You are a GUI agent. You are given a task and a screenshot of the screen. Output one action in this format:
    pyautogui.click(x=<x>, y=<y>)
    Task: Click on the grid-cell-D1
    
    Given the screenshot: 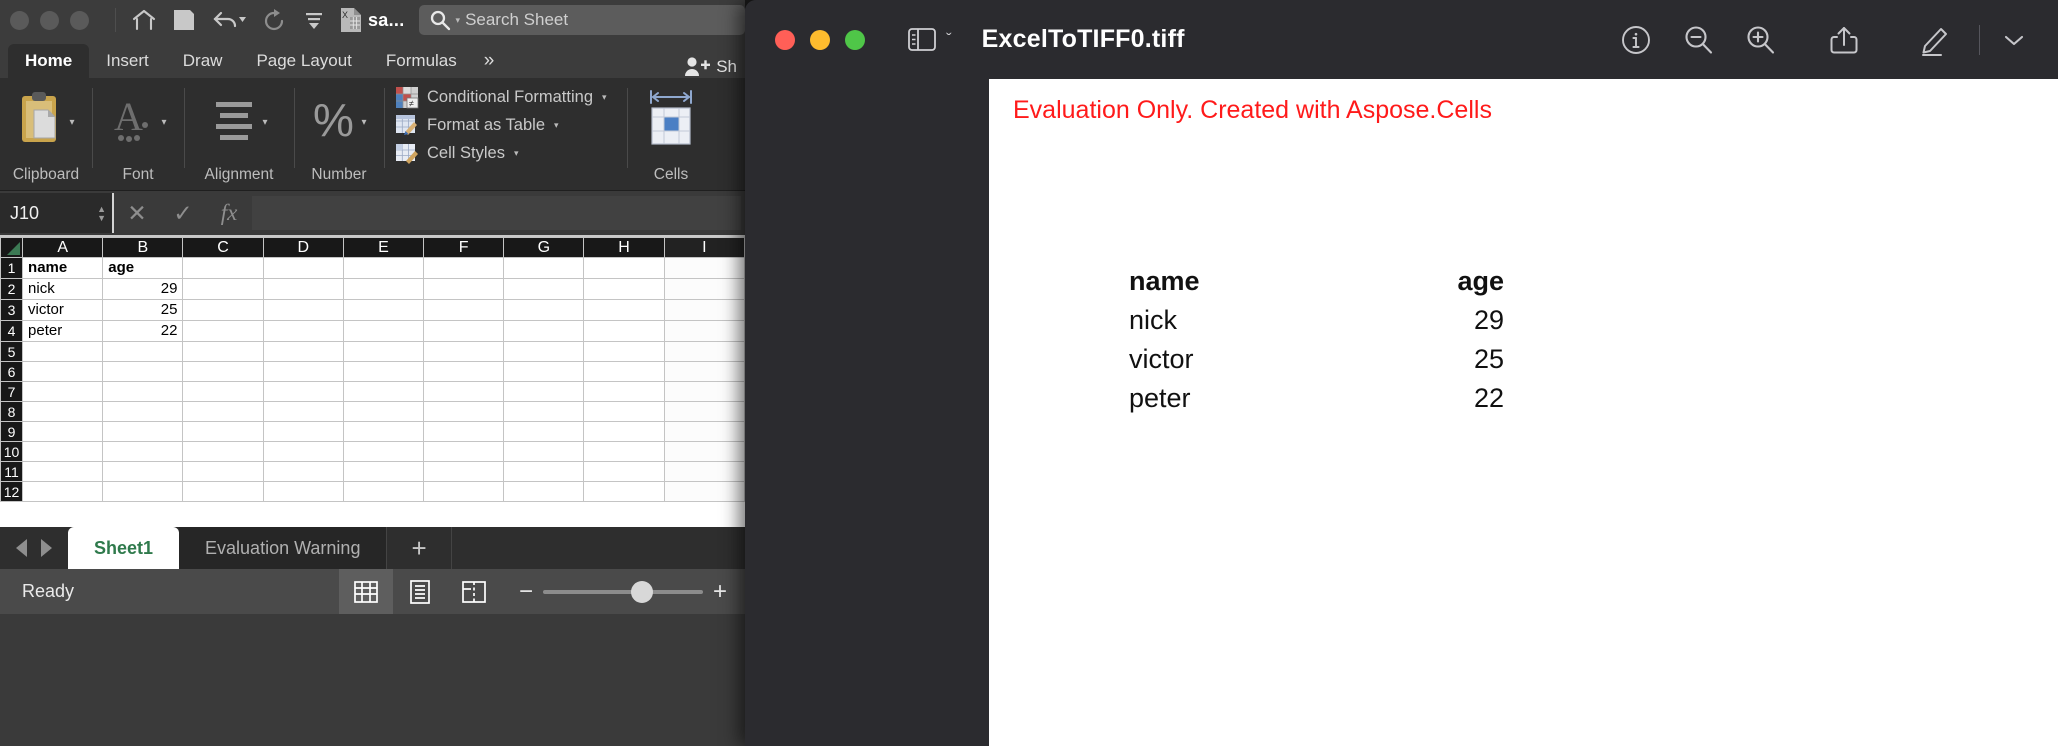 What is the action you would take?
    pyautogui.click(x=303, y=268)
    